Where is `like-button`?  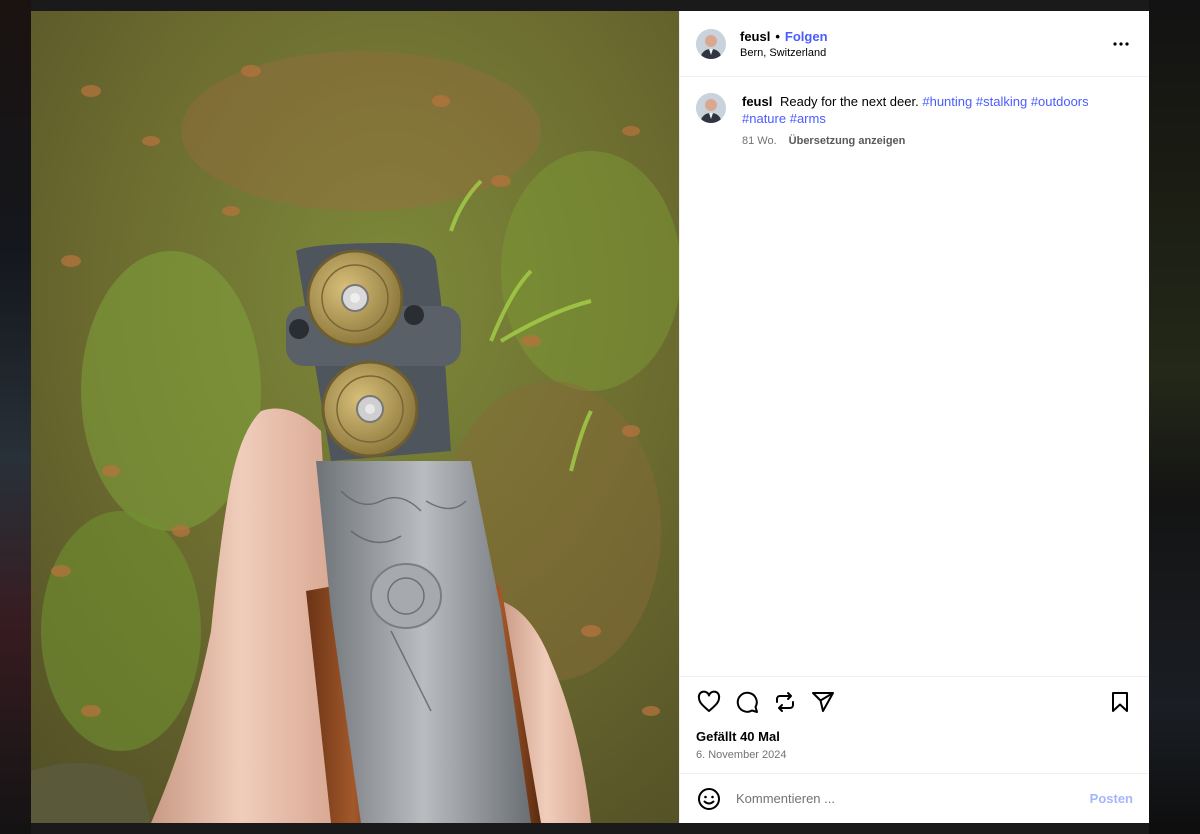
like-button is located at coordinates (709, 702).